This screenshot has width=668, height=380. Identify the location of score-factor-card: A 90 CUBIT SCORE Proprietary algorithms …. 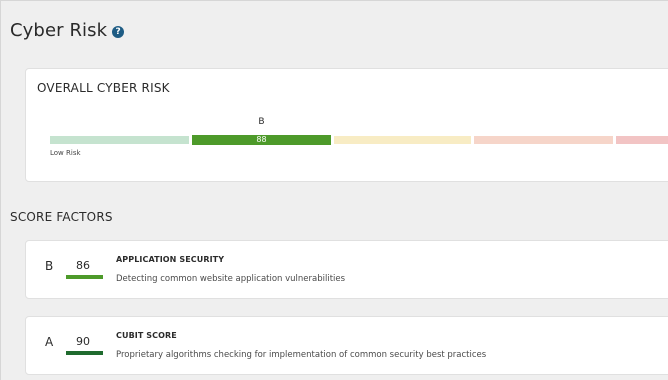
(346, 345).